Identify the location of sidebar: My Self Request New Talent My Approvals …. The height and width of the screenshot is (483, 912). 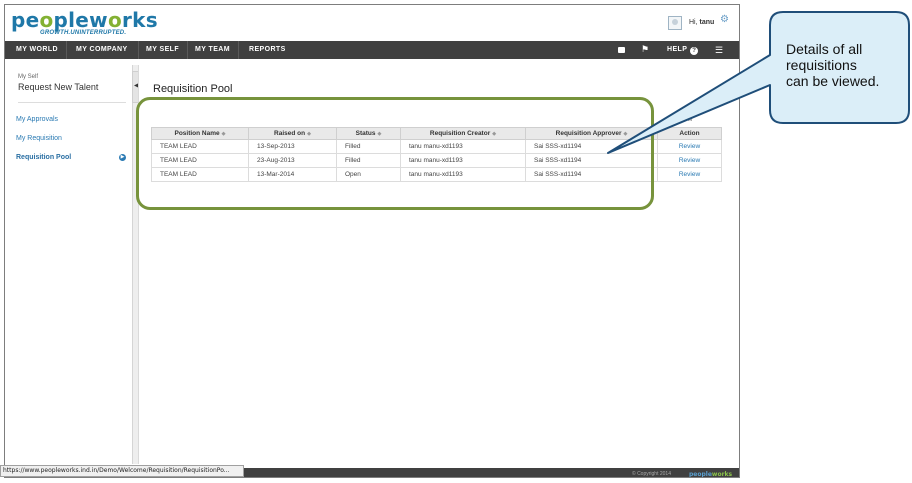
(71, 264).